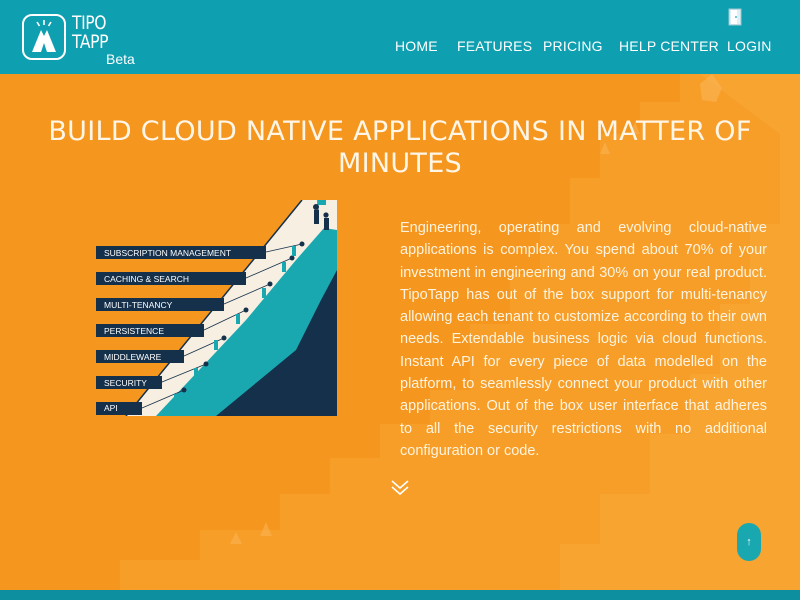 This screenshot has width=800, height=600. What do you see at coordinates (399, 163) in the screenshot?
I see `hero-title-line2: MINUTES` at bounding box center [399, 163].